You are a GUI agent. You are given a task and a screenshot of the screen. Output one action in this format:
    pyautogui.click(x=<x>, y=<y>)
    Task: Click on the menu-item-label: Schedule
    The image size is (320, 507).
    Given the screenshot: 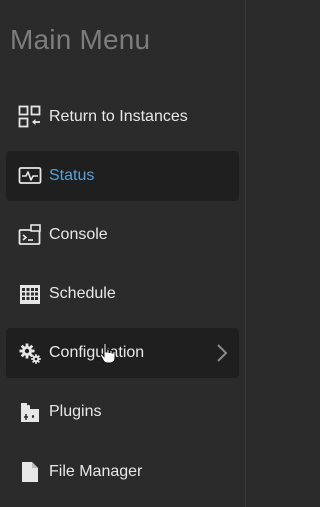 What is the action you would take?
    pyautogui.click(x=82, y=293)
    